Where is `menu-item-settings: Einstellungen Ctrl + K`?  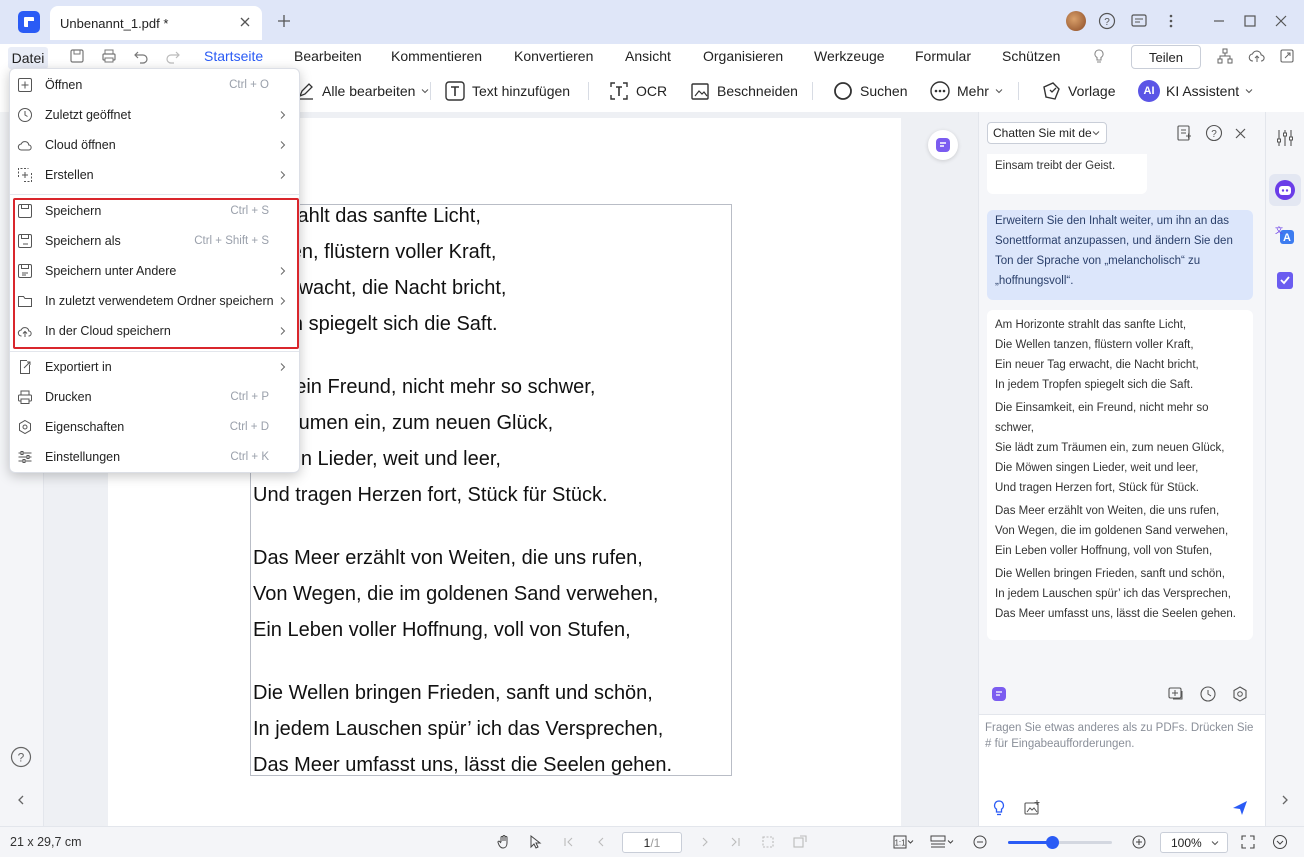
menu-item-settings: Einstellungen Ctrl + K is located at coordinates (154, 457).